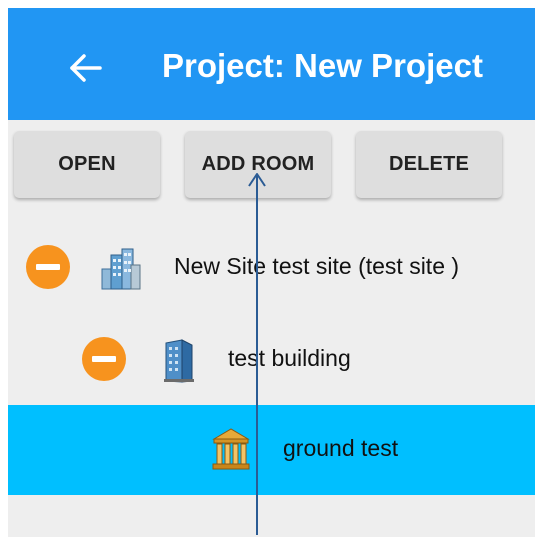  I want to click on page-title: Project: New Project, so click(322, 65).